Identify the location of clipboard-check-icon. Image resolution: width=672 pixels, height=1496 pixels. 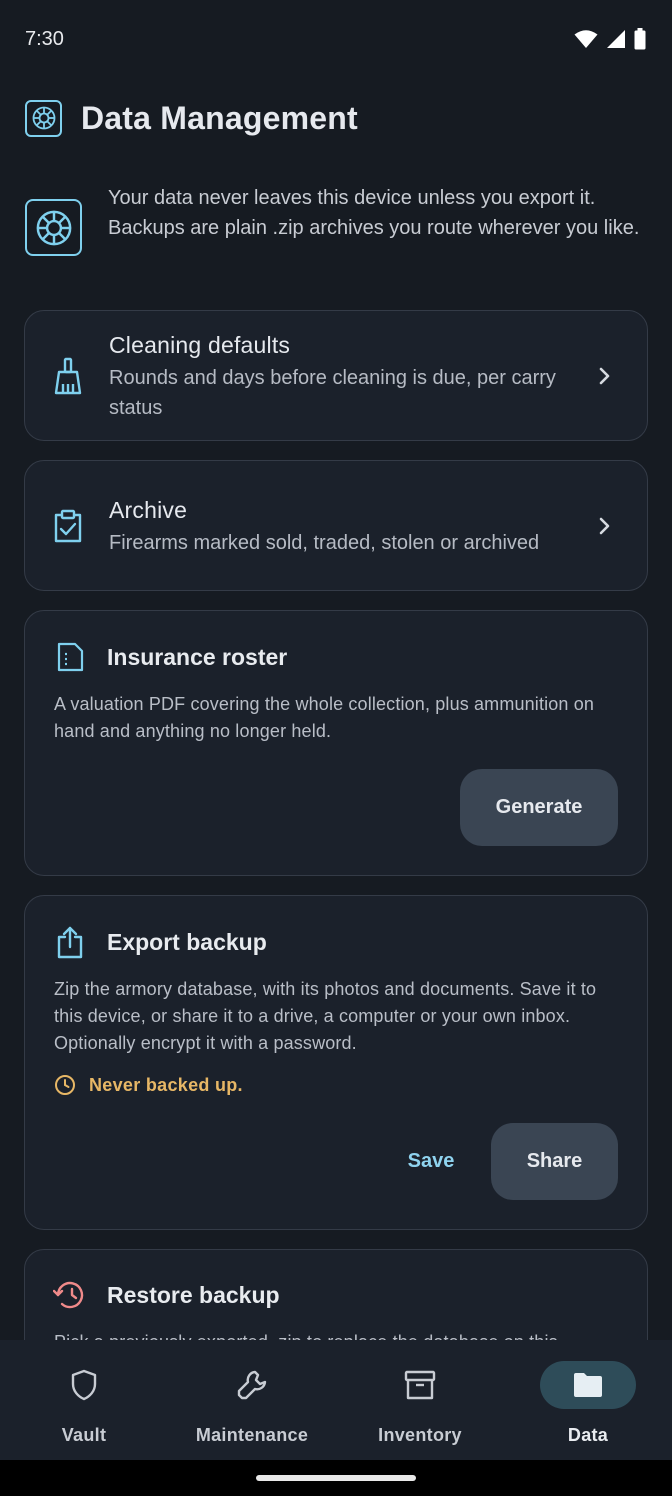
(68, 526).